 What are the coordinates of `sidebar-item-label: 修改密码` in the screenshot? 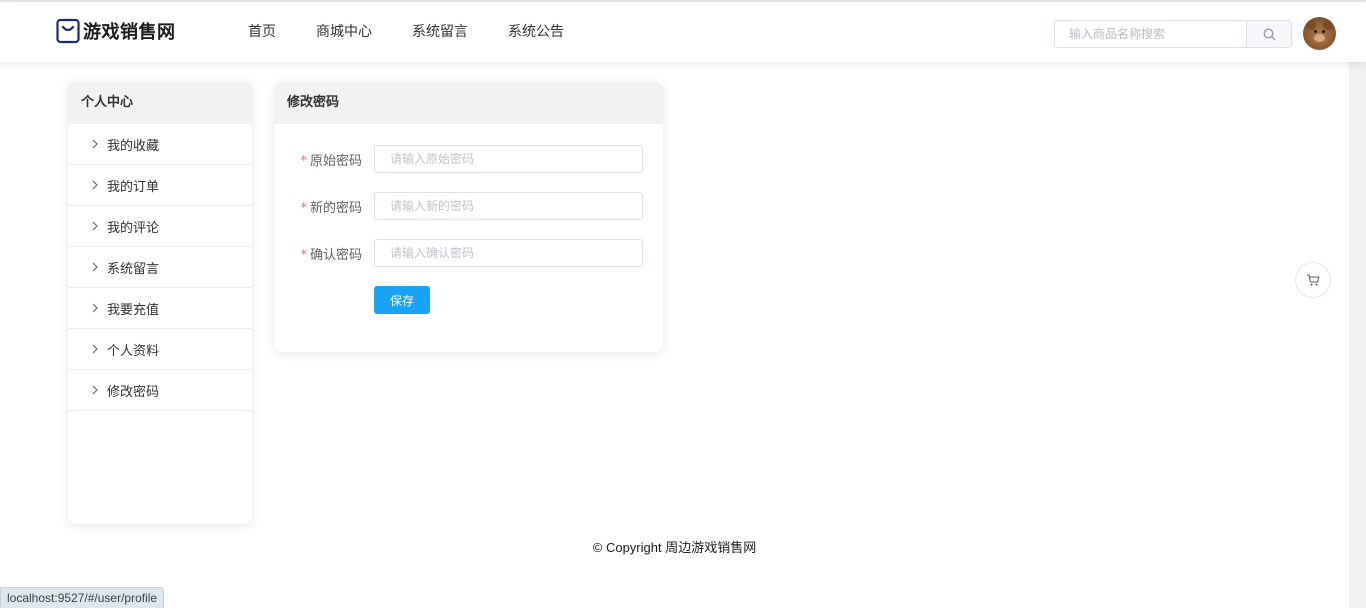 It's located at (133, 392).